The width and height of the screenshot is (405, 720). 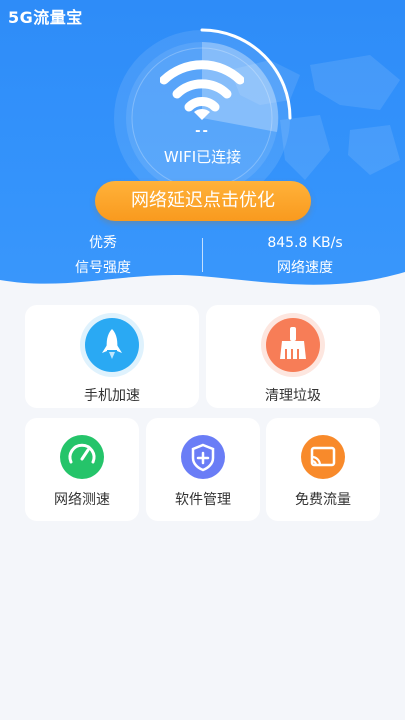 I want to click on tool-card-phone-boost: 手机加速, so click(x=112, y=356).